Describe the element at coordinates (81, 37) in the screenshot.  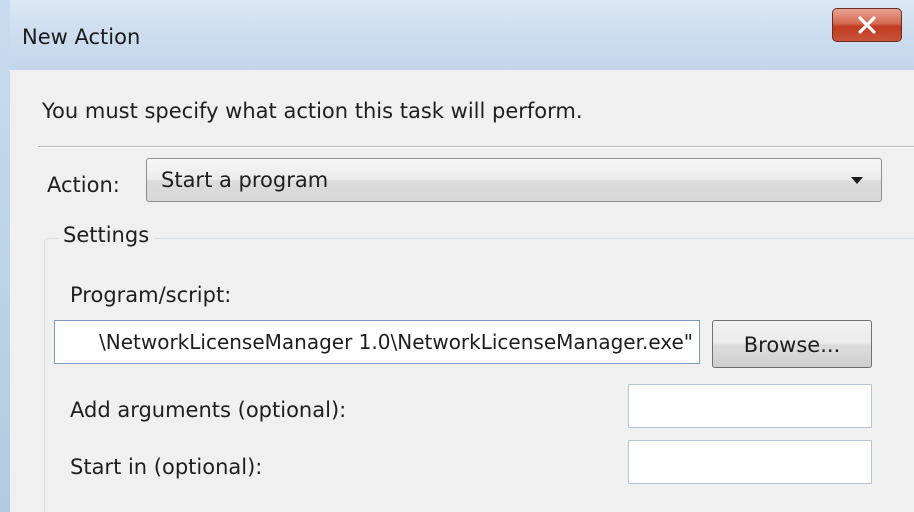
I see `window-title: New Action` at that location.